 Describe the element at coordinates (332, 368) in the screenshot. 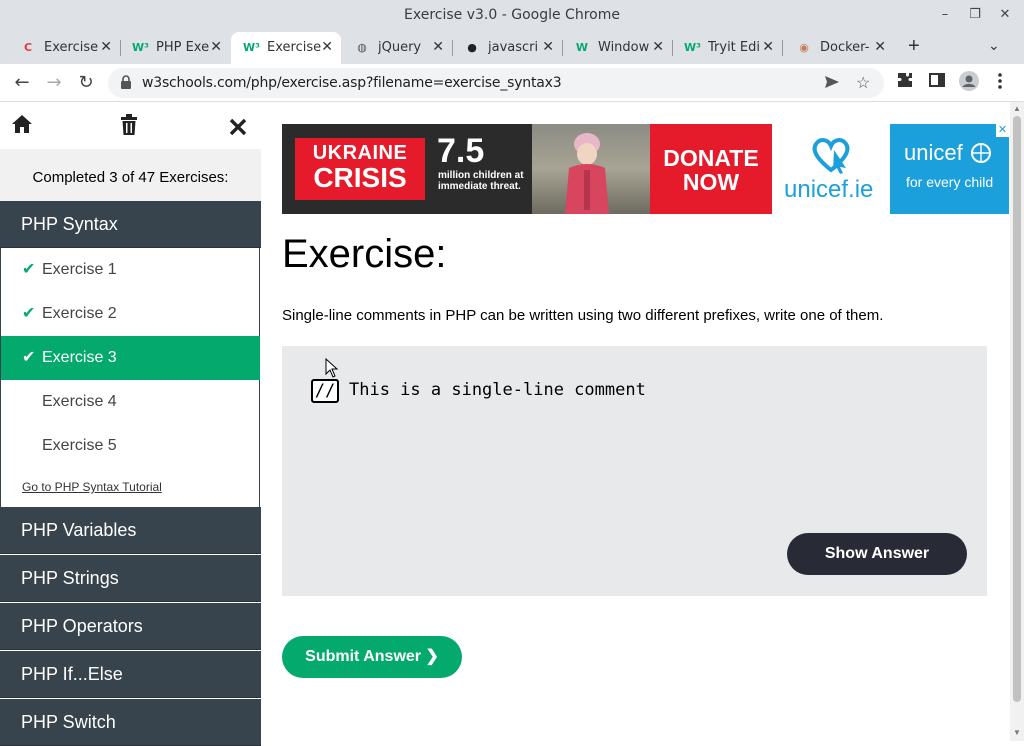

I see `mouse-cursor-icon` at that location.